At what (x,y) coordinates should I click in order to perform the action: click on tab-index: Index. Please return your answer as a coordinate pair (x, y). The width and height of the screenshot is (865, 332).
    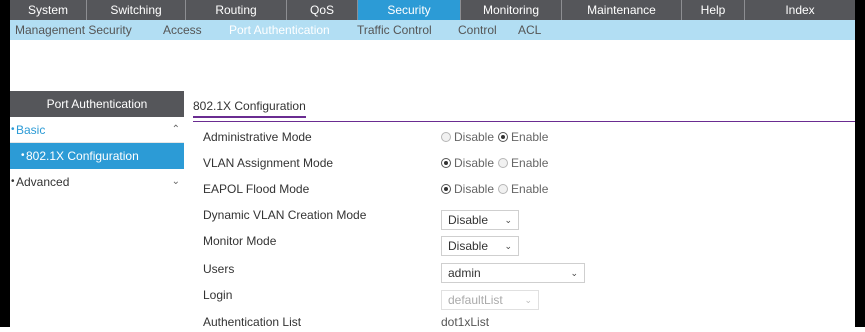
    Looking at the image, I should click on (800, 10).